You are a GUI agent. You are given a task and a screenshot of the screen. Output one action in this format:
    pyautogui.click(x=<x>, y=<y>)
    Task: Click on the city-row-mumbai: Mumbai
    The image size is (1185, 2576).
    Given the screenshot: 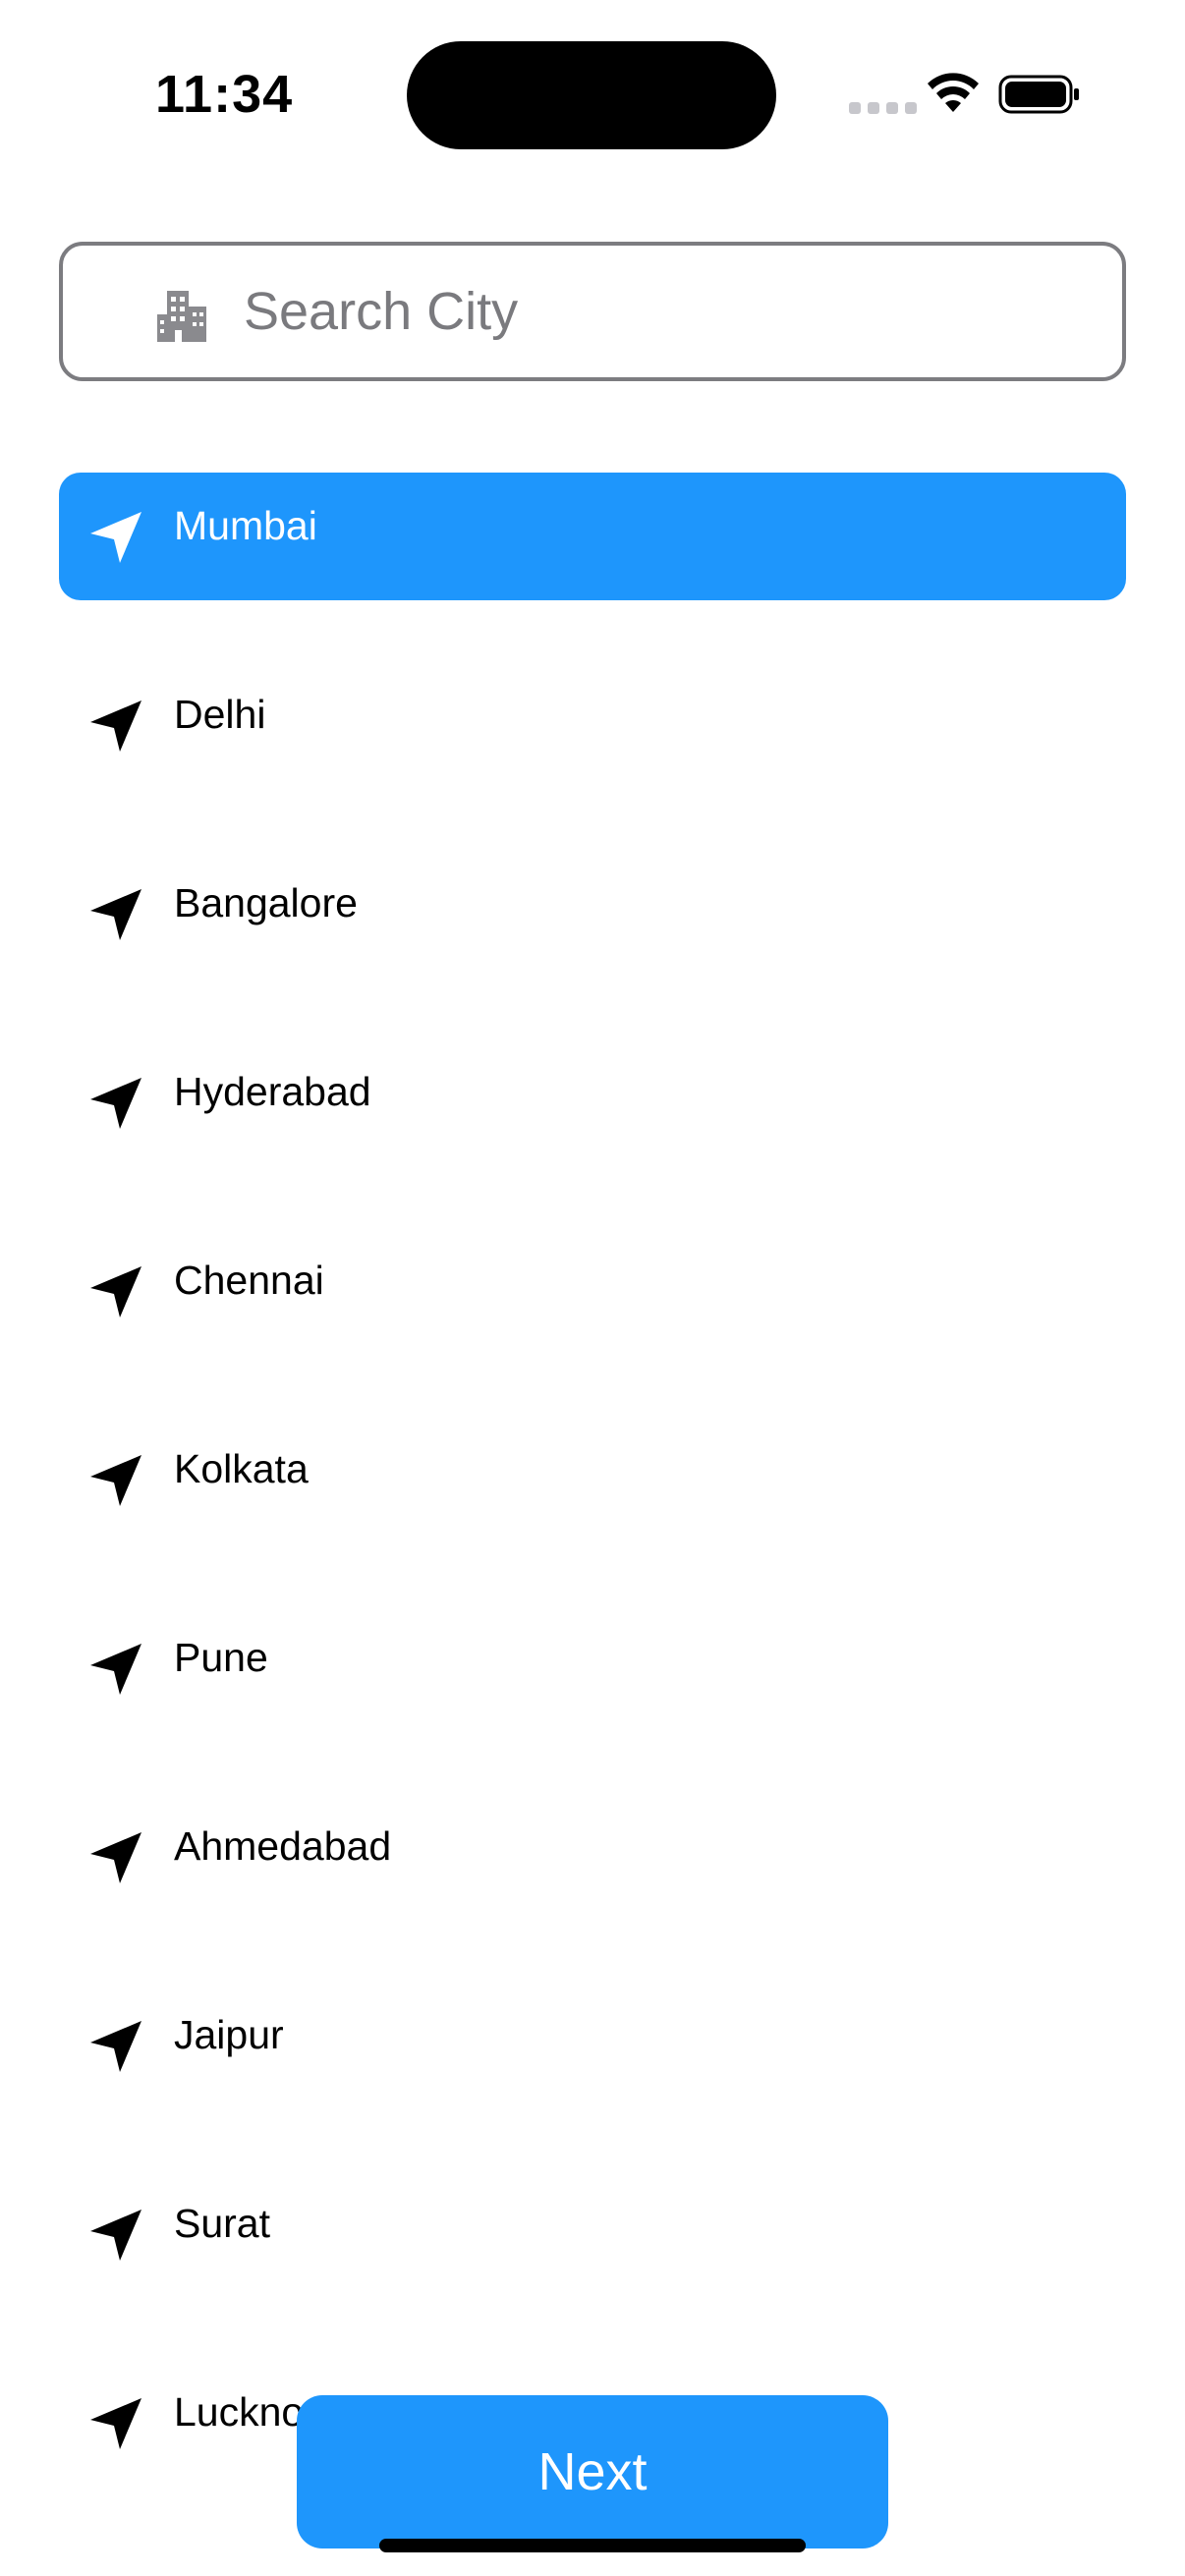 What is the action you would take?
    pyautogui.click(x=592, y=536)
    